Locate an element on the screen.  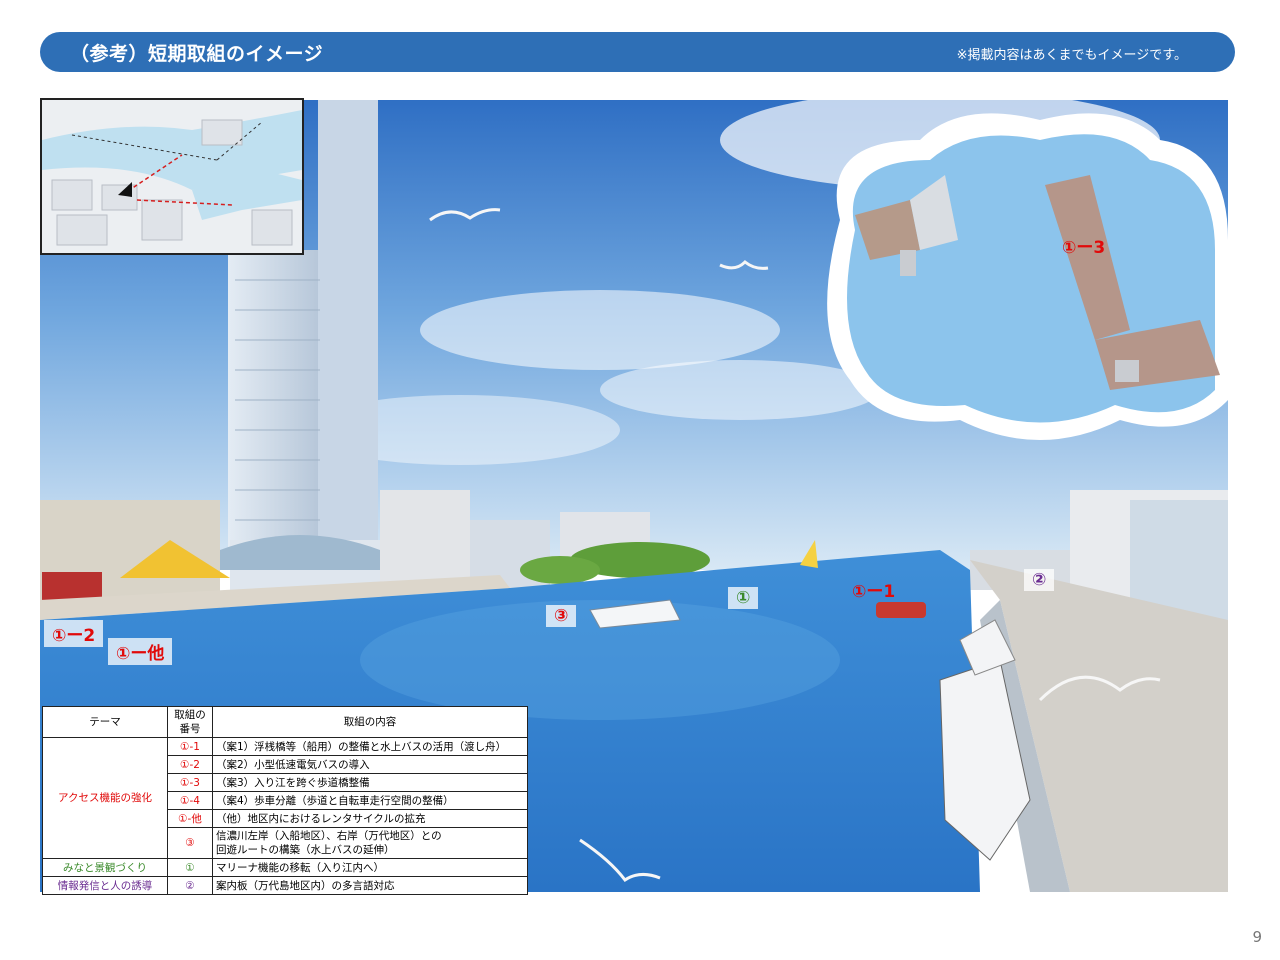
row-number: ③ is located at coordinates (190, 843).